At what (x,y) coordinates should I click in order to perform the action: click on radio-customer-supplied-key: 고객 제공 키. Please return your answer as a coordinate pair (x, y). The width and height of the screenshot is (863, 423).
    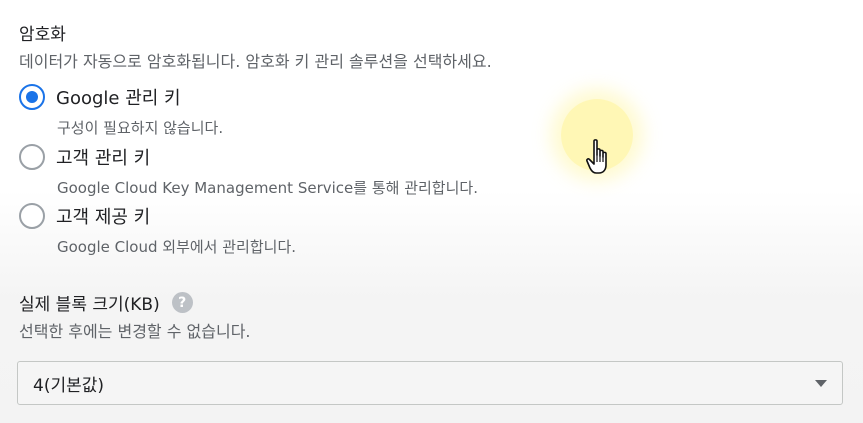
    Looking at the image, I should click on (84, 216).